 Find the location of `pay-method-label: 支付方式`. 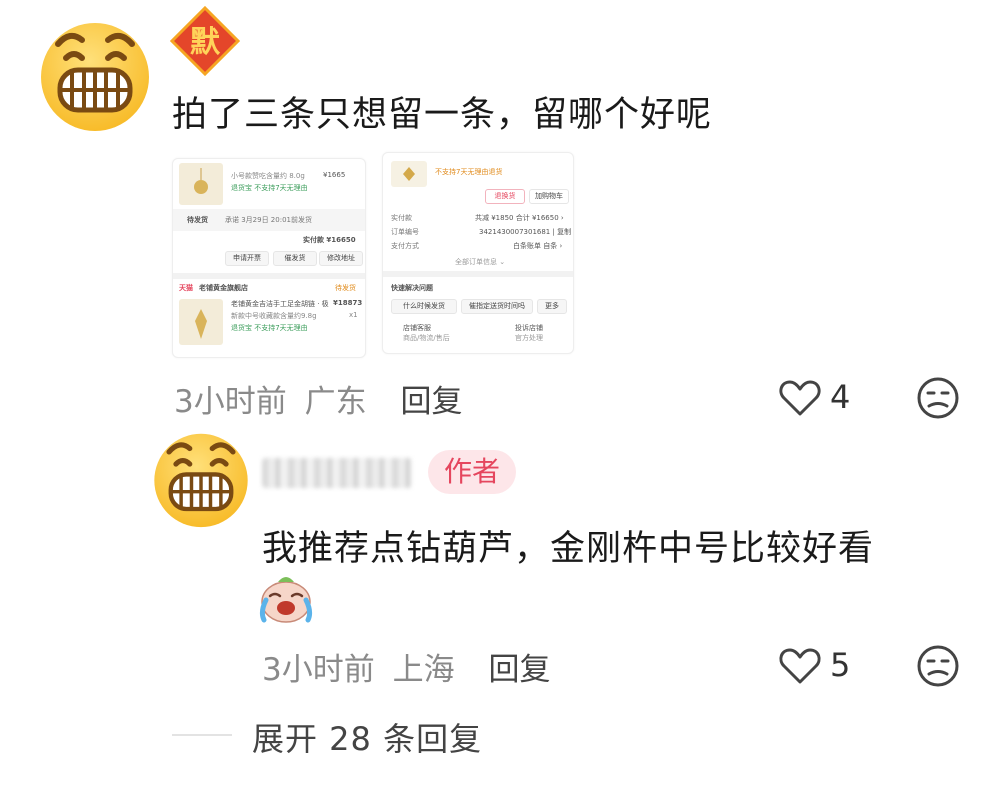

pay-method-label: 支付方式 is located at coordinates (405, 246).